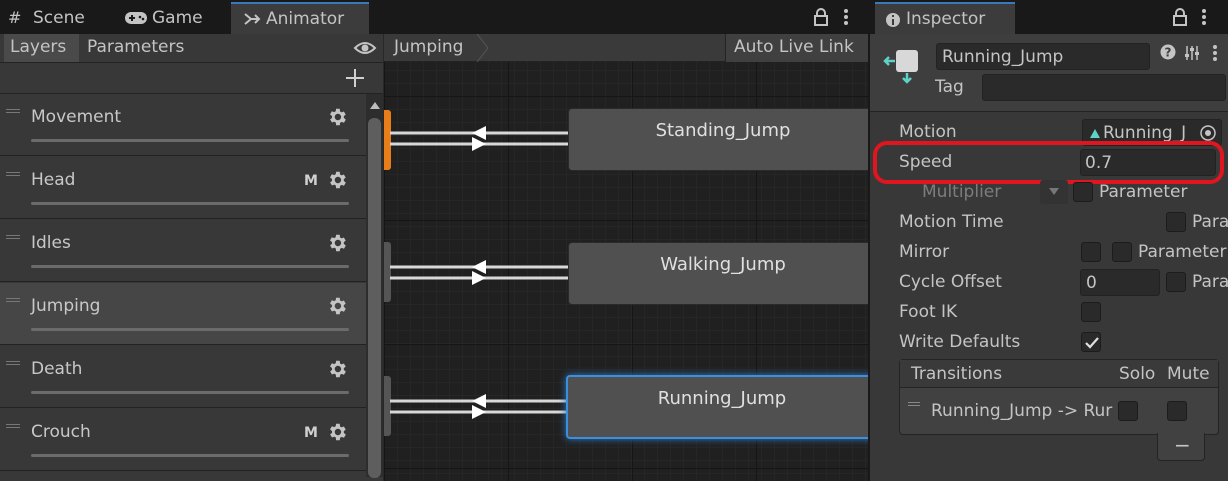  What do you see at coordinates (722, 398) in the screenshot?
I see `state-label: Running_Jump` at bounding box center [722, 398].